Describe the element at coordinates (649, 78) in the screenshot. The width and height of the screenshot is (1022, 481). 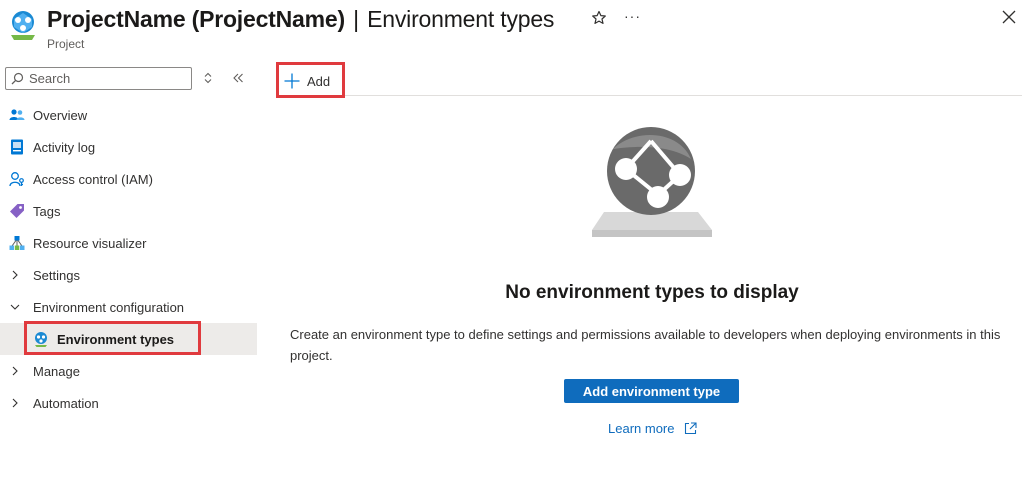
I see `command-bar: Add` at that location.